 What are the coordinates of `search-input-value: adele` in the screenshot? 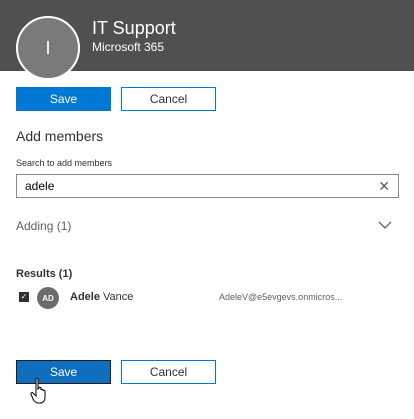 It's located at (40, 186).